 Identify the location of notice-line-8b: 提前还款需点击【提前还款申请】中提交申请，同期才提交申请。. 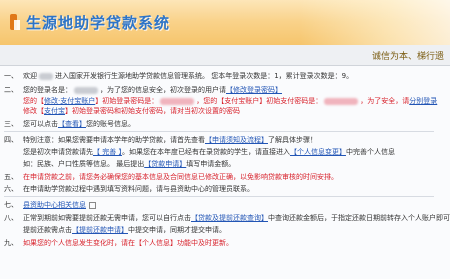
(124, 230).